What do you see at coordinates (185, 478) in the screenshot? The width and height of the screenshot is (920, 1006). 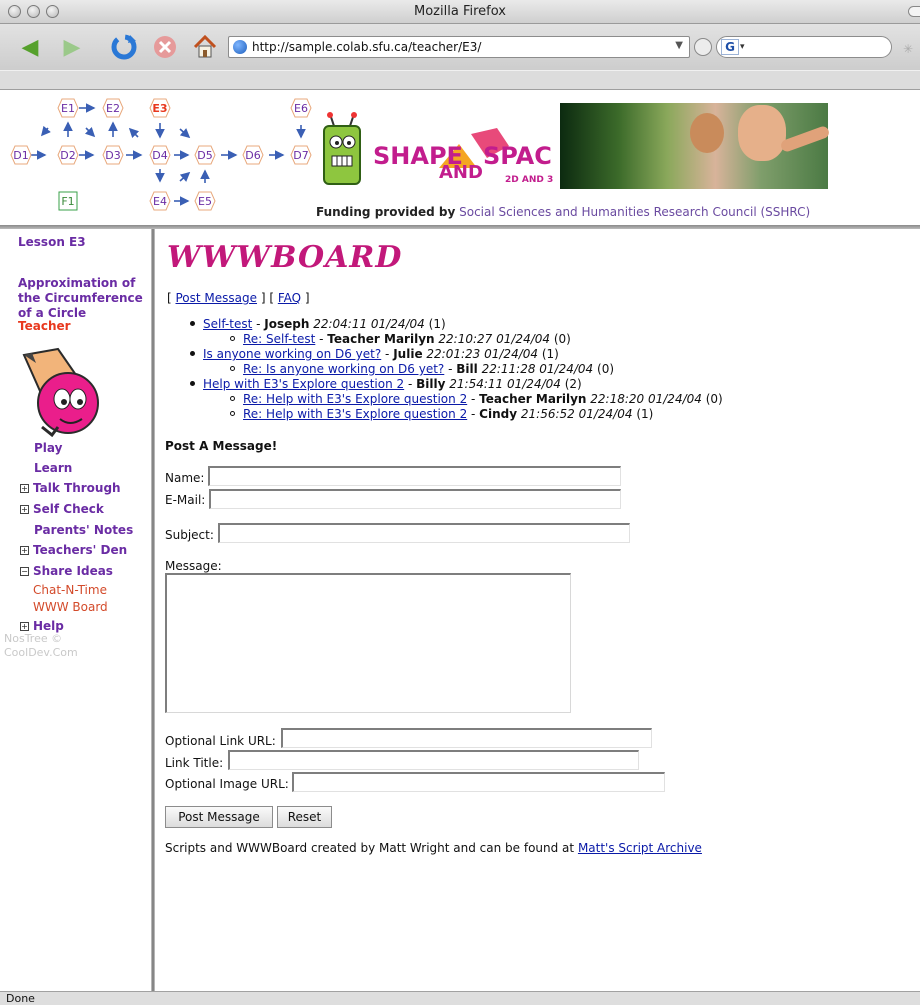 I see `name-label: Name:` at bounding box center [185, 478].